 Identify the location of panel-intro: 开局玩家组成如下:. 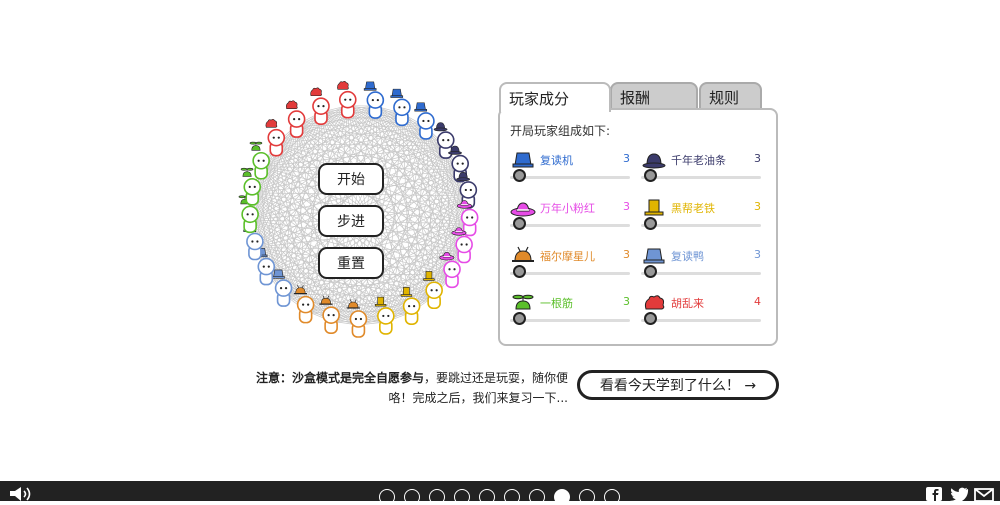
(560, 130).